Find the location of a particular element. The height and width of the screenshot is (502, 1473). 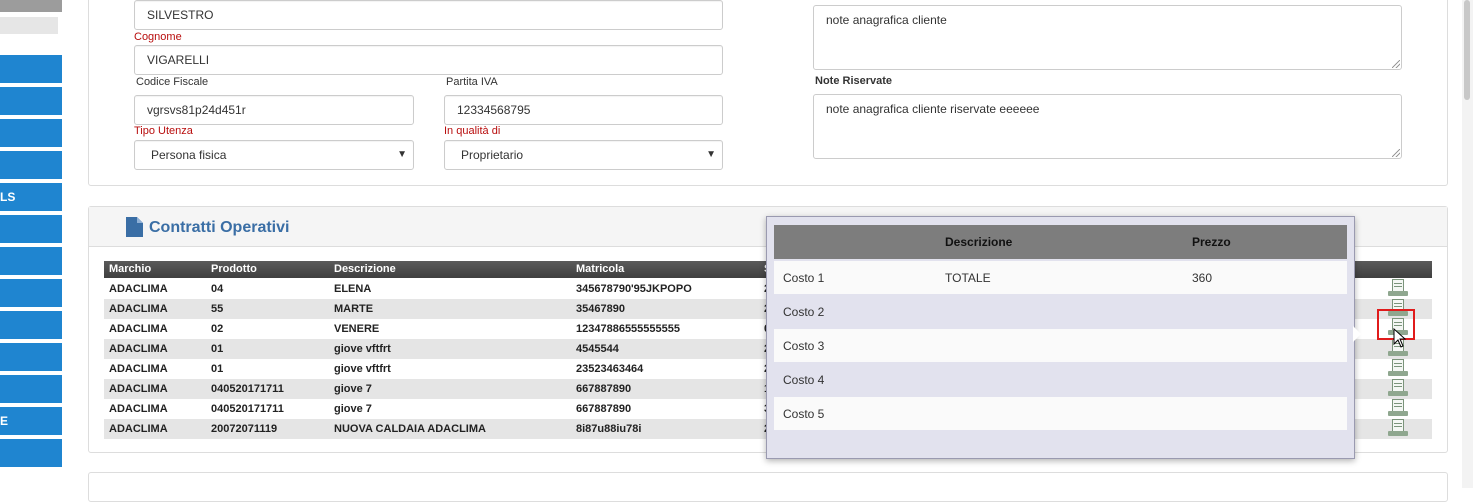

cost-row: Costo 3 is located at coordinates (1060, 345).